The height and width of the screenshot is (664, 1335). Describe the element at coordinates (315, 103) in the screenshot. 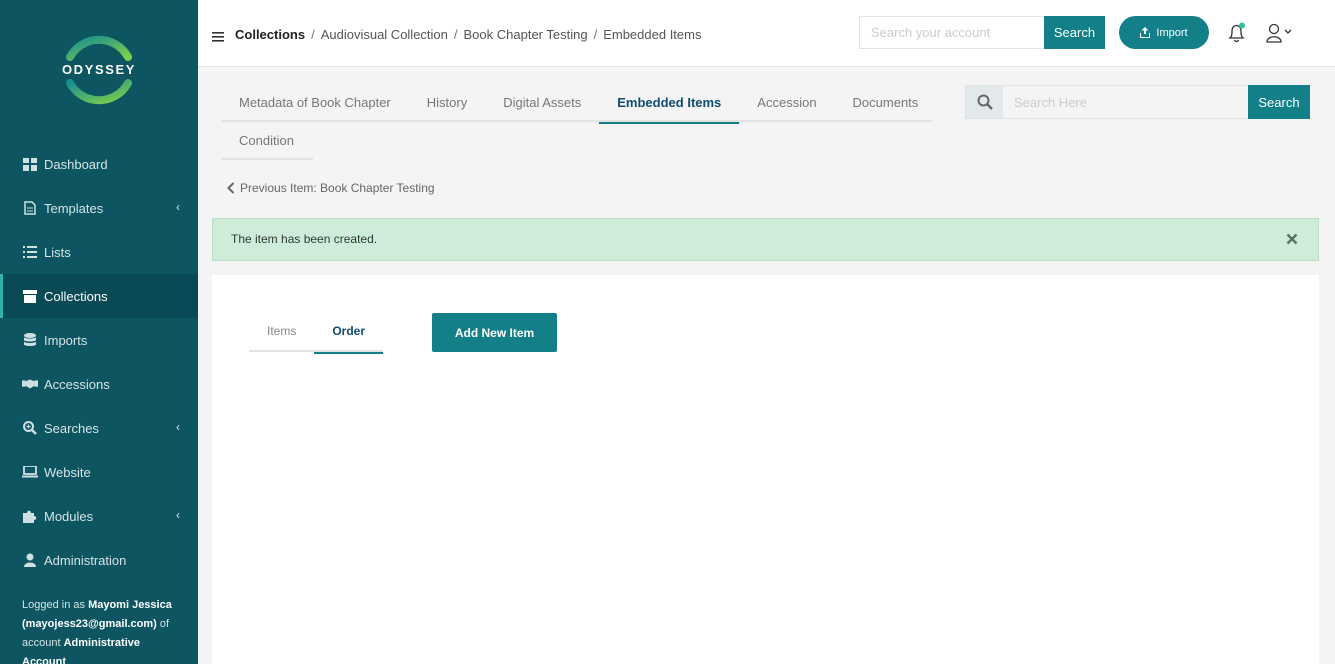

I see `tab-metadata: Metadata of Book Chapter` at that location.